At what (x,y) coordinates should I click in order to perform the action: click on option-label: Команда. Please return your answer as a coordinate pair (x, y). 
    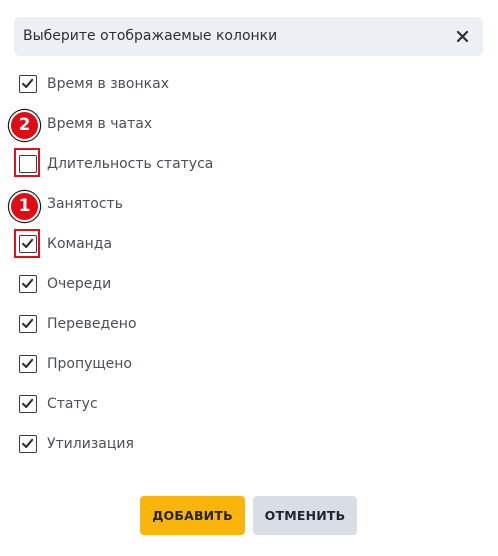
    Looking at the image, I should click on (80, 244).